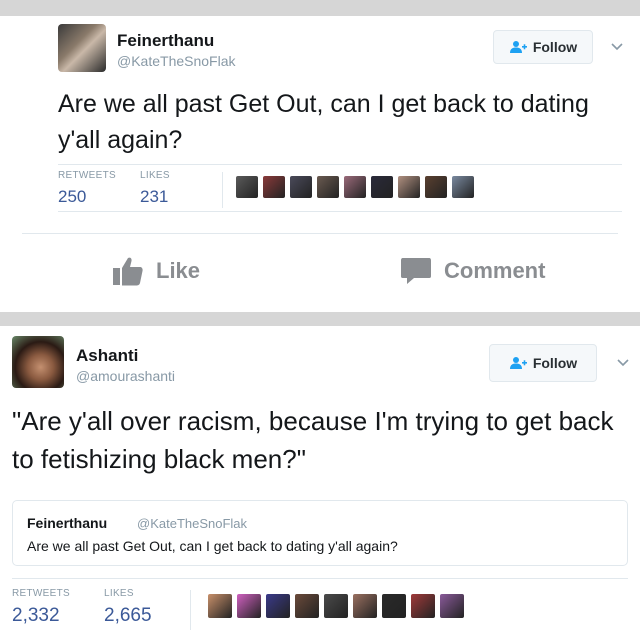  What do you see at coordinates (416, 271) in the screenshot?
I see `comment-icon` at bounding box center [416, 271].